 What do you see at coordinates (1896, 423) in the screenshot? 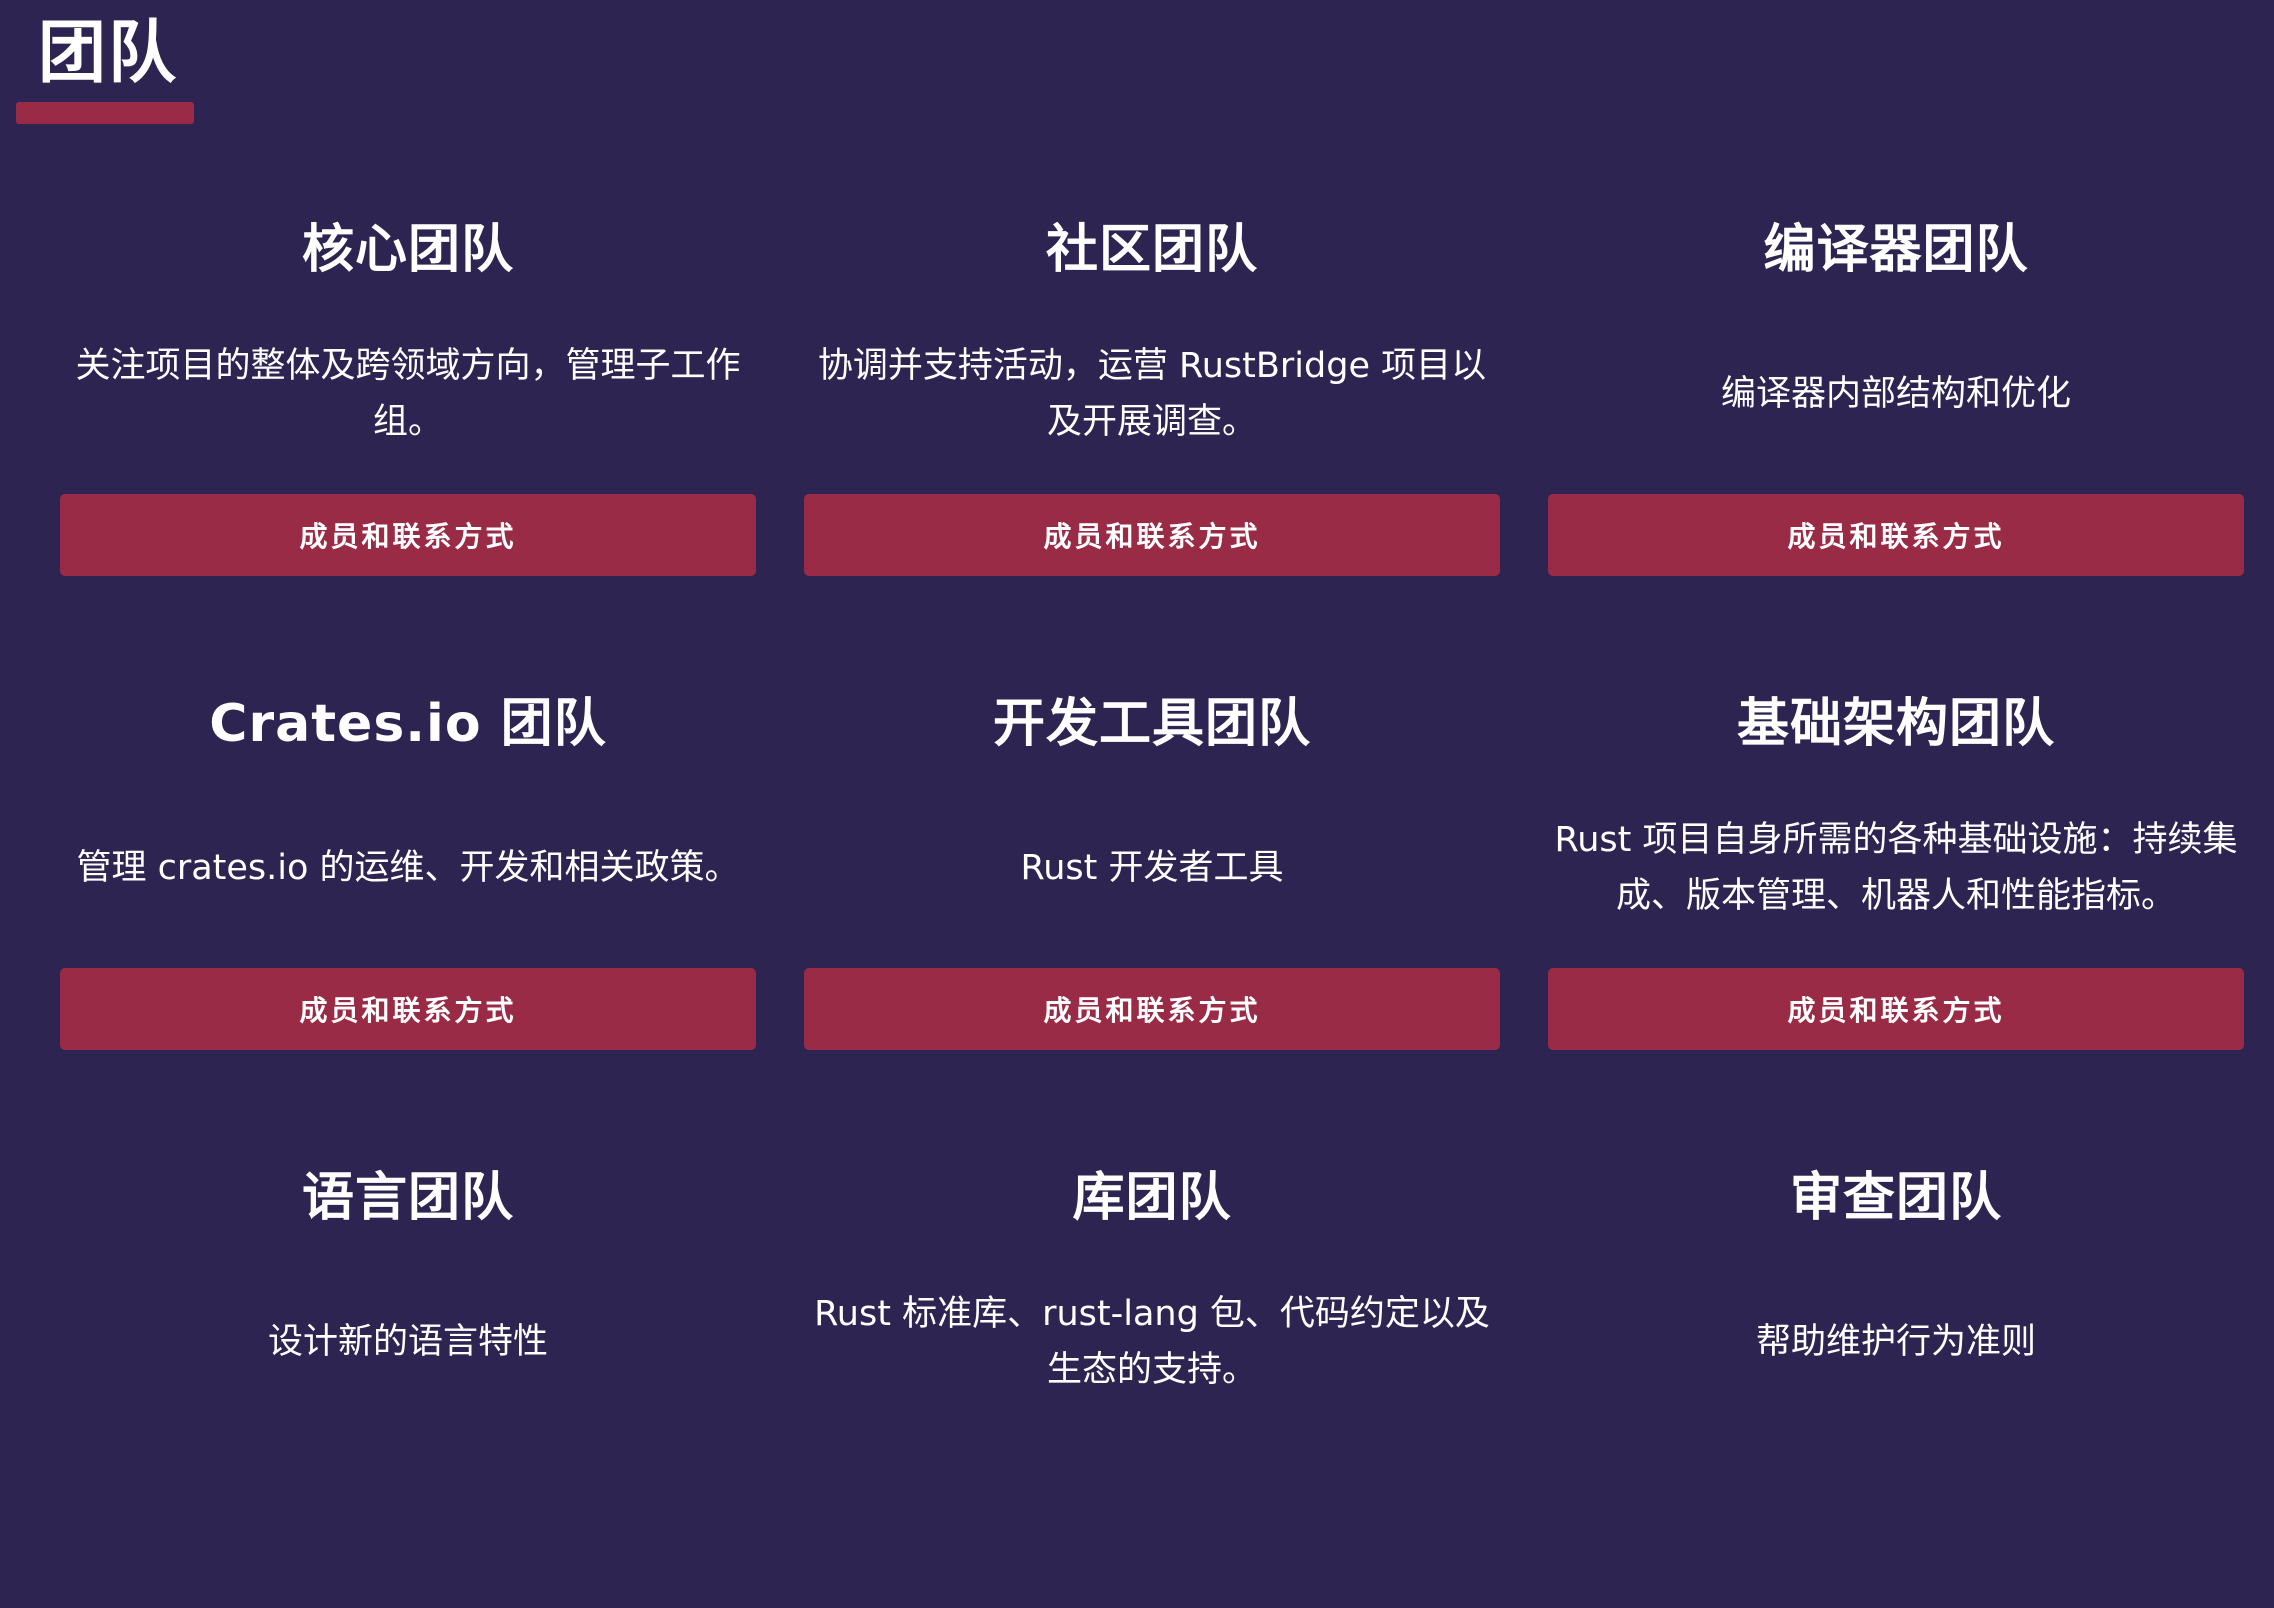
I see `team-card-compiler: 编译器团队 编译器内部结构和优化 成员和联系方式` at bounding box center [1896, 423].